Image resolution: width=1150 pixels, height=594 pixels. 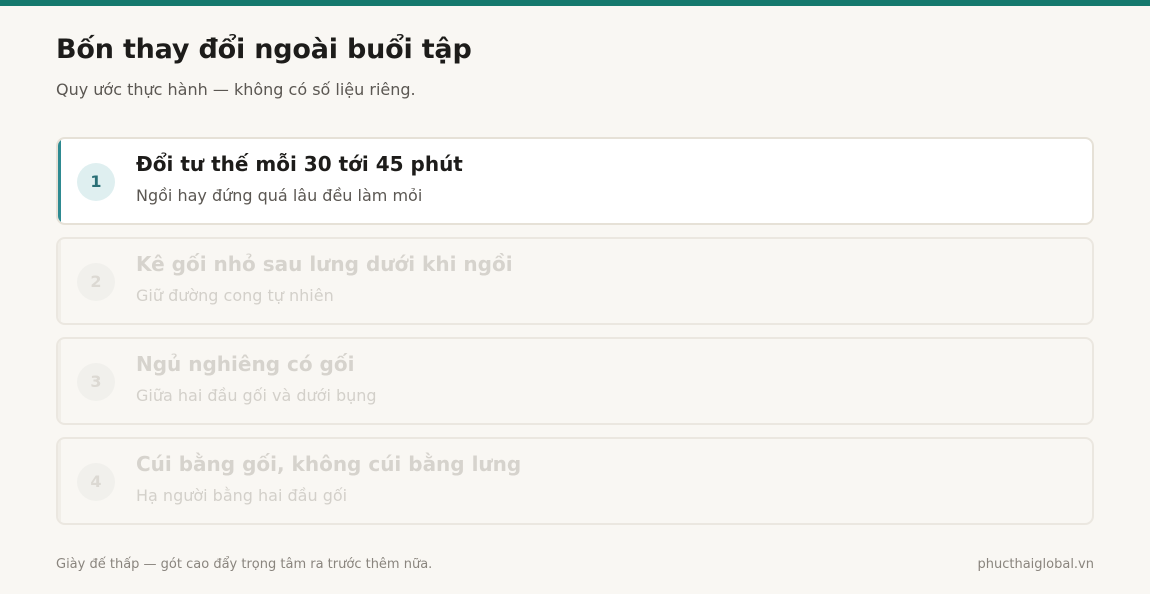 I want to click on page-title: Bốn thay đổi ngoài buổi tập, so click(x=264, y=49).